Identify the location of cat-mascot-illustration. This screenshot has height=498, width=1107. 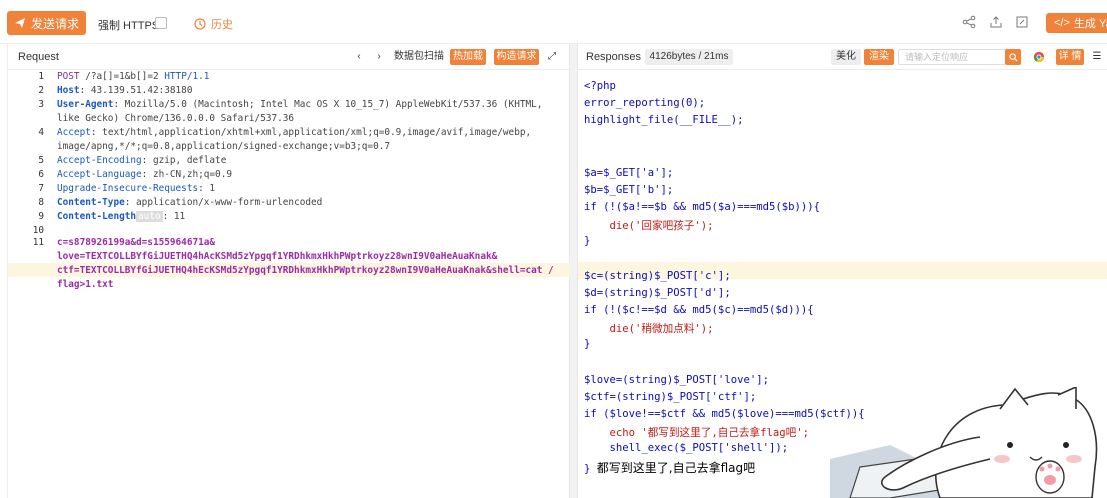
(964, 442).